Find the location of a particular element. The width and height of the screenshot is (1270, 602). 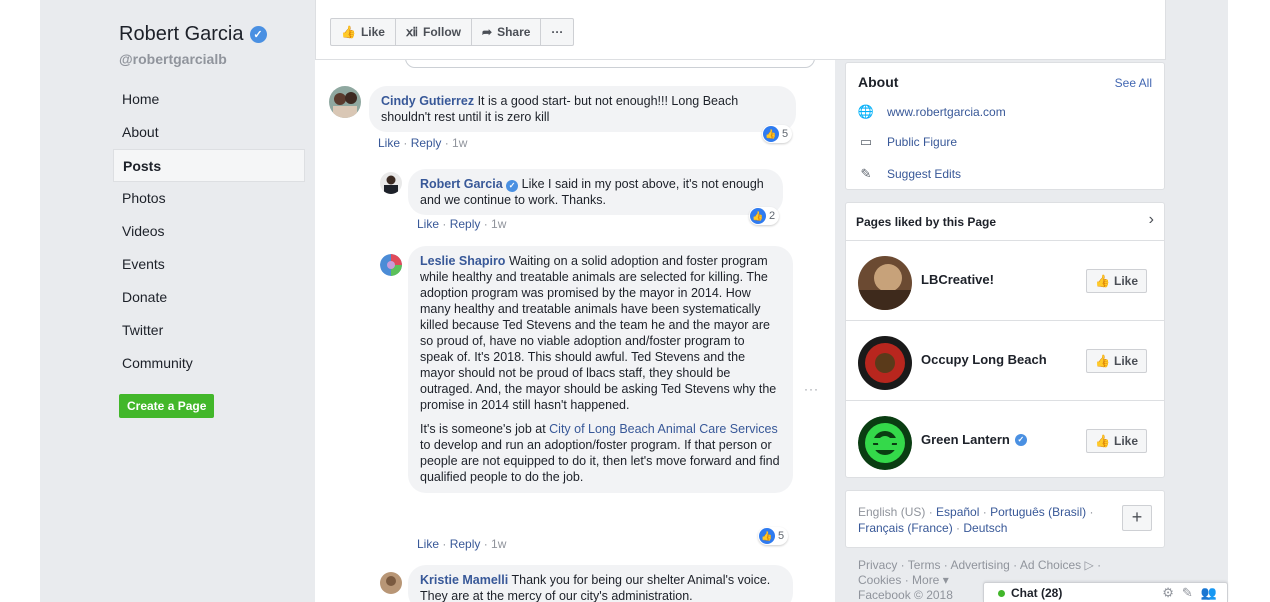

nav-item-donate: Donate is located at coordinates (209, 297).